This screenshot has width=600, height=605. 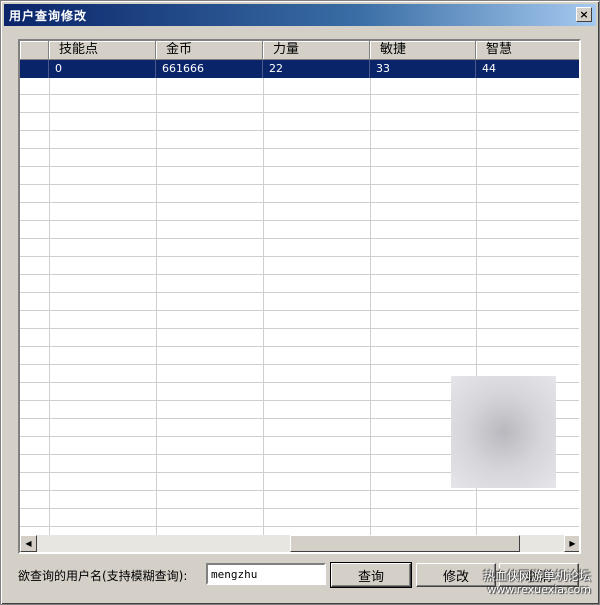 I want to click on title-bar: 用户查询修改 ×, so click(x=300, y=15).